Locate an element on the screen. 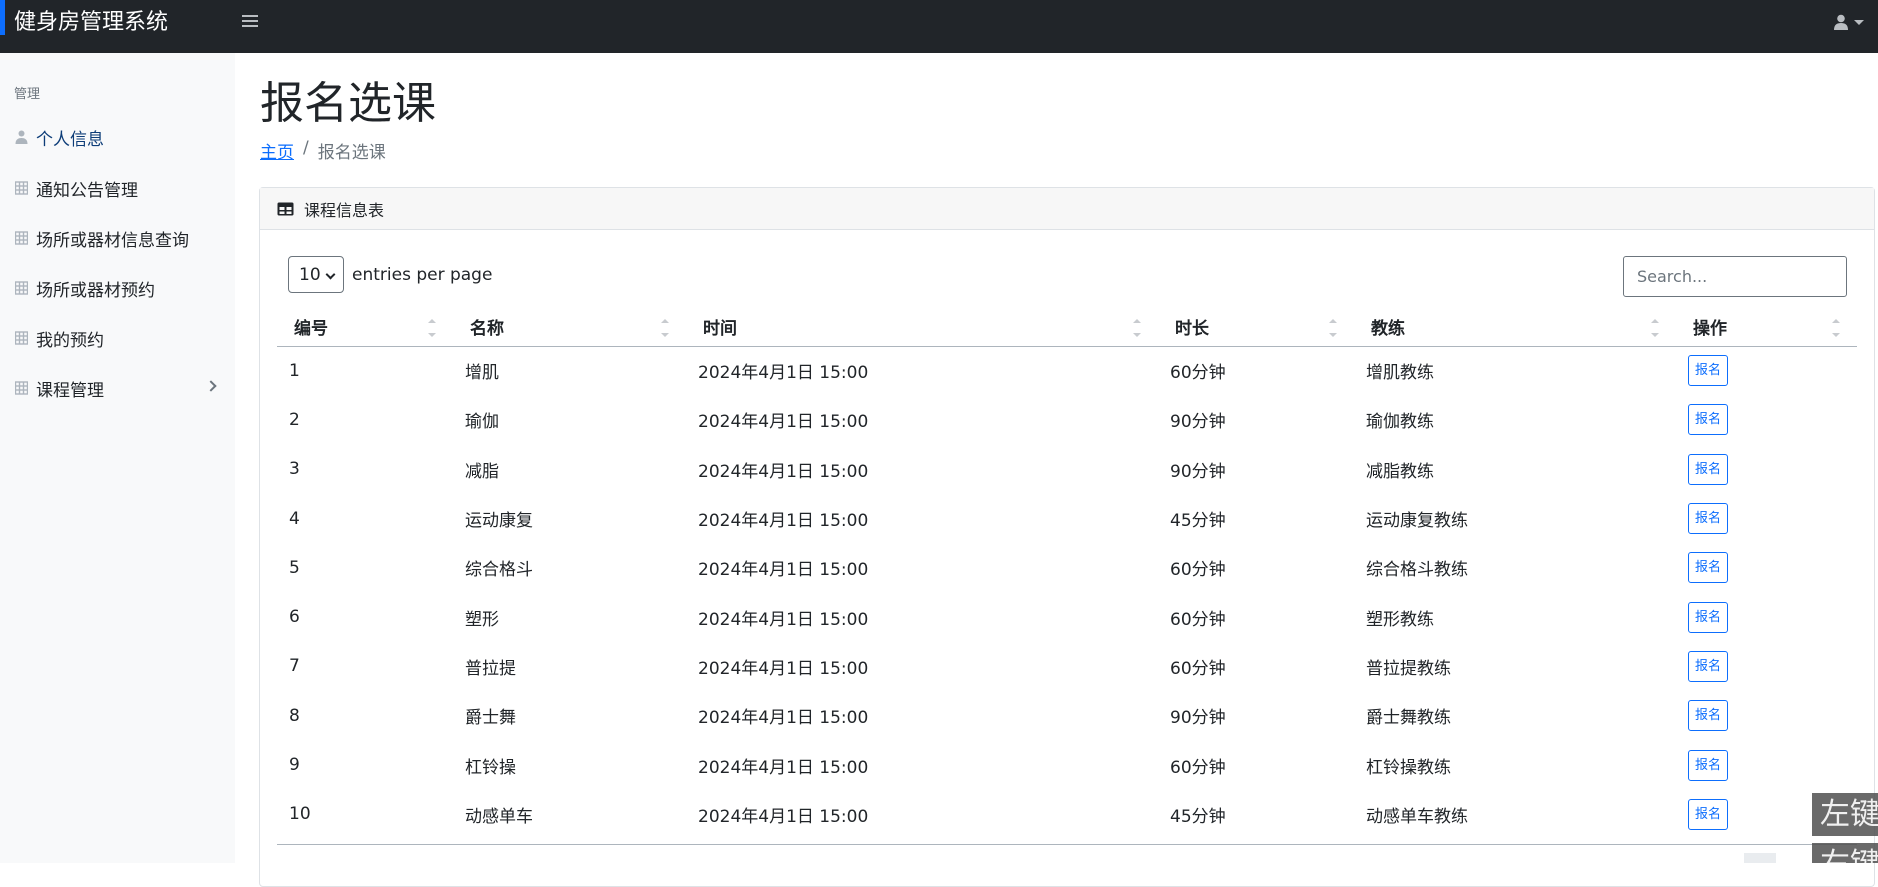 Image resolution: width=1878 pixels, height=887 pixels. cell-coach: 综合格斗教练 is located at coordinates (1417, 570).